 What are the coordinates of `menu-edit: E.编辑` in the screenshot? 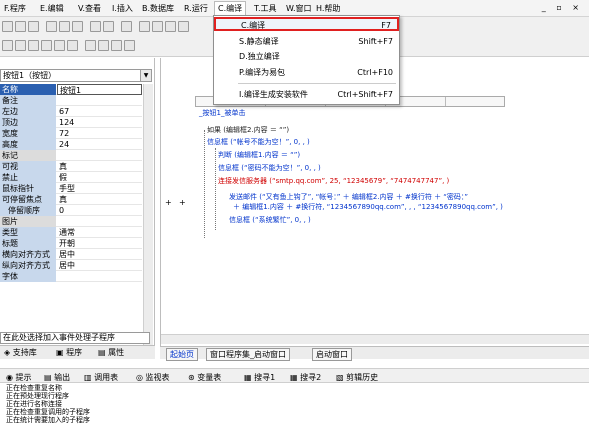 It's located at (52, 8).